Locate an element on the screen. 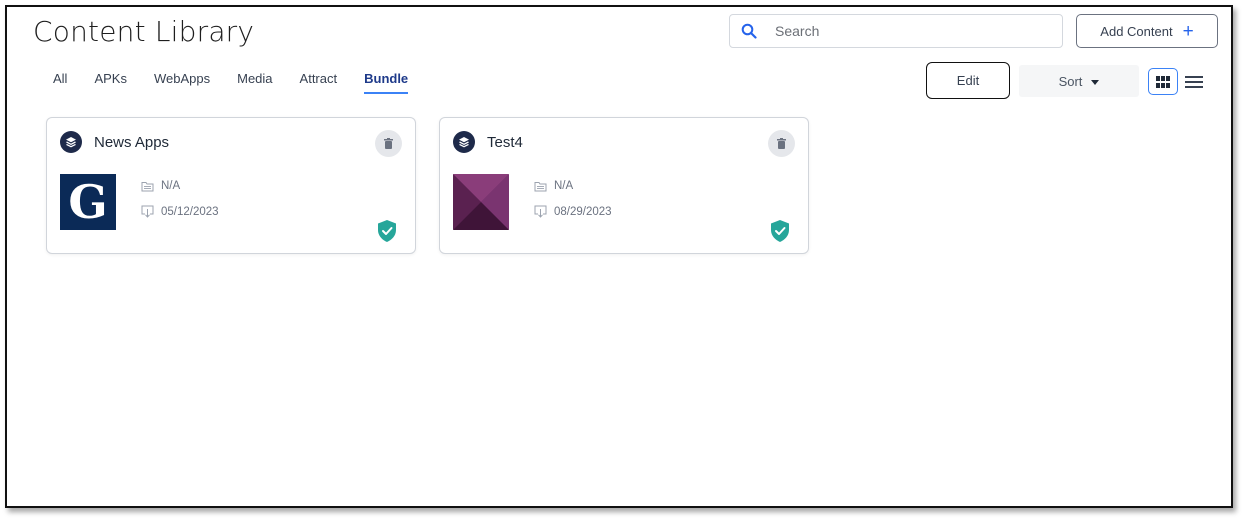 The height and width of the screenshot is (520, 1244). search-box is located at coordinates (896, 31).